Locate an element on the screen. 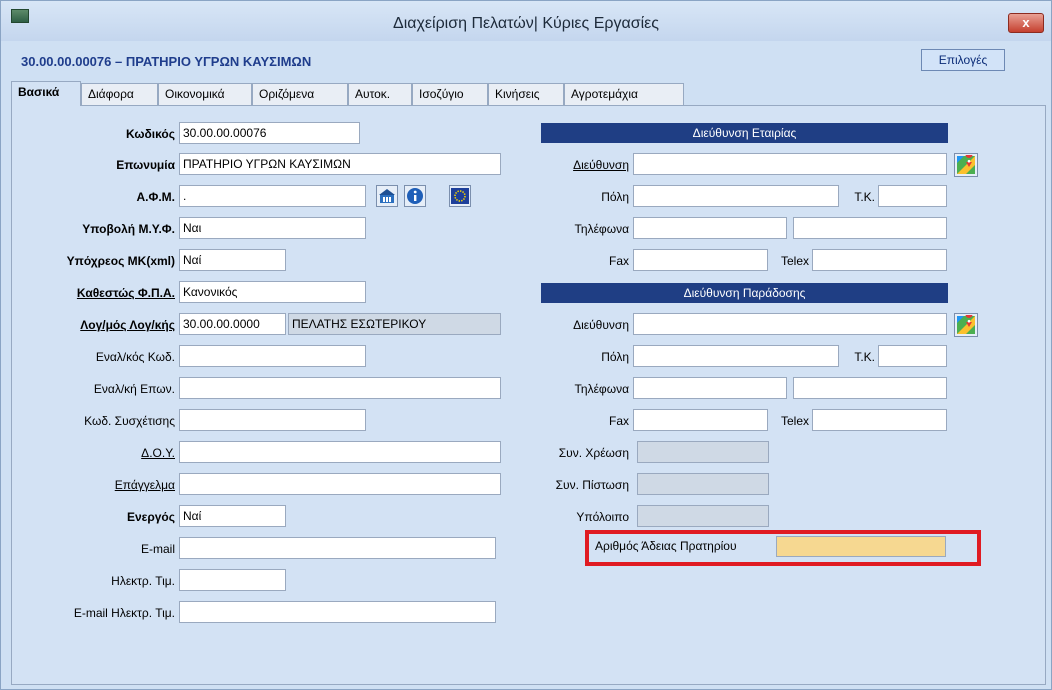 This screenshot has width=1052, height=690. company-telex-field is located at coordinates (879, 260).